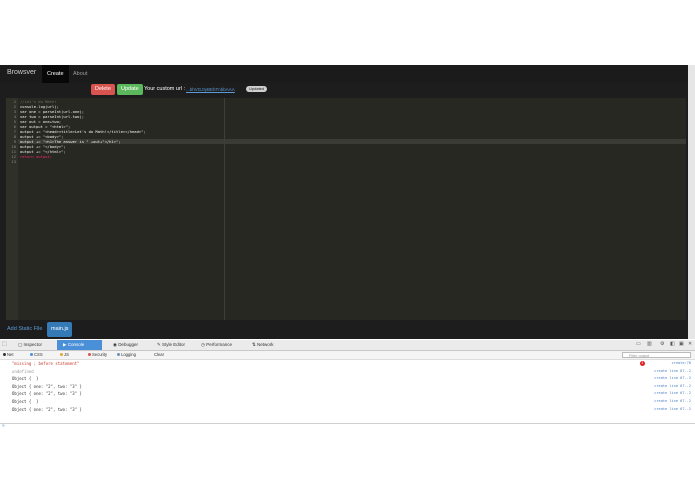  Describe the element at coordinates (103, 89) in the screenshot. I see `delete-button: Delete` at that location.